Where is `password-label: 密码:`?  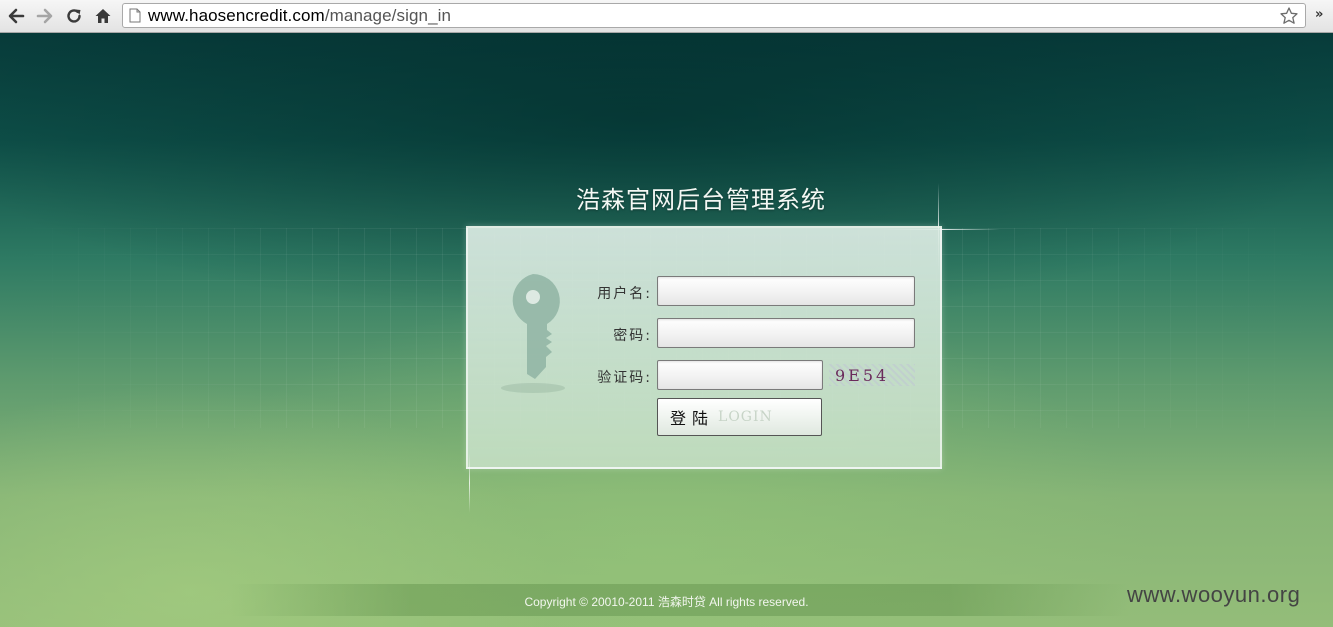 password-label: 密码: is located at coordinates (632, 336).